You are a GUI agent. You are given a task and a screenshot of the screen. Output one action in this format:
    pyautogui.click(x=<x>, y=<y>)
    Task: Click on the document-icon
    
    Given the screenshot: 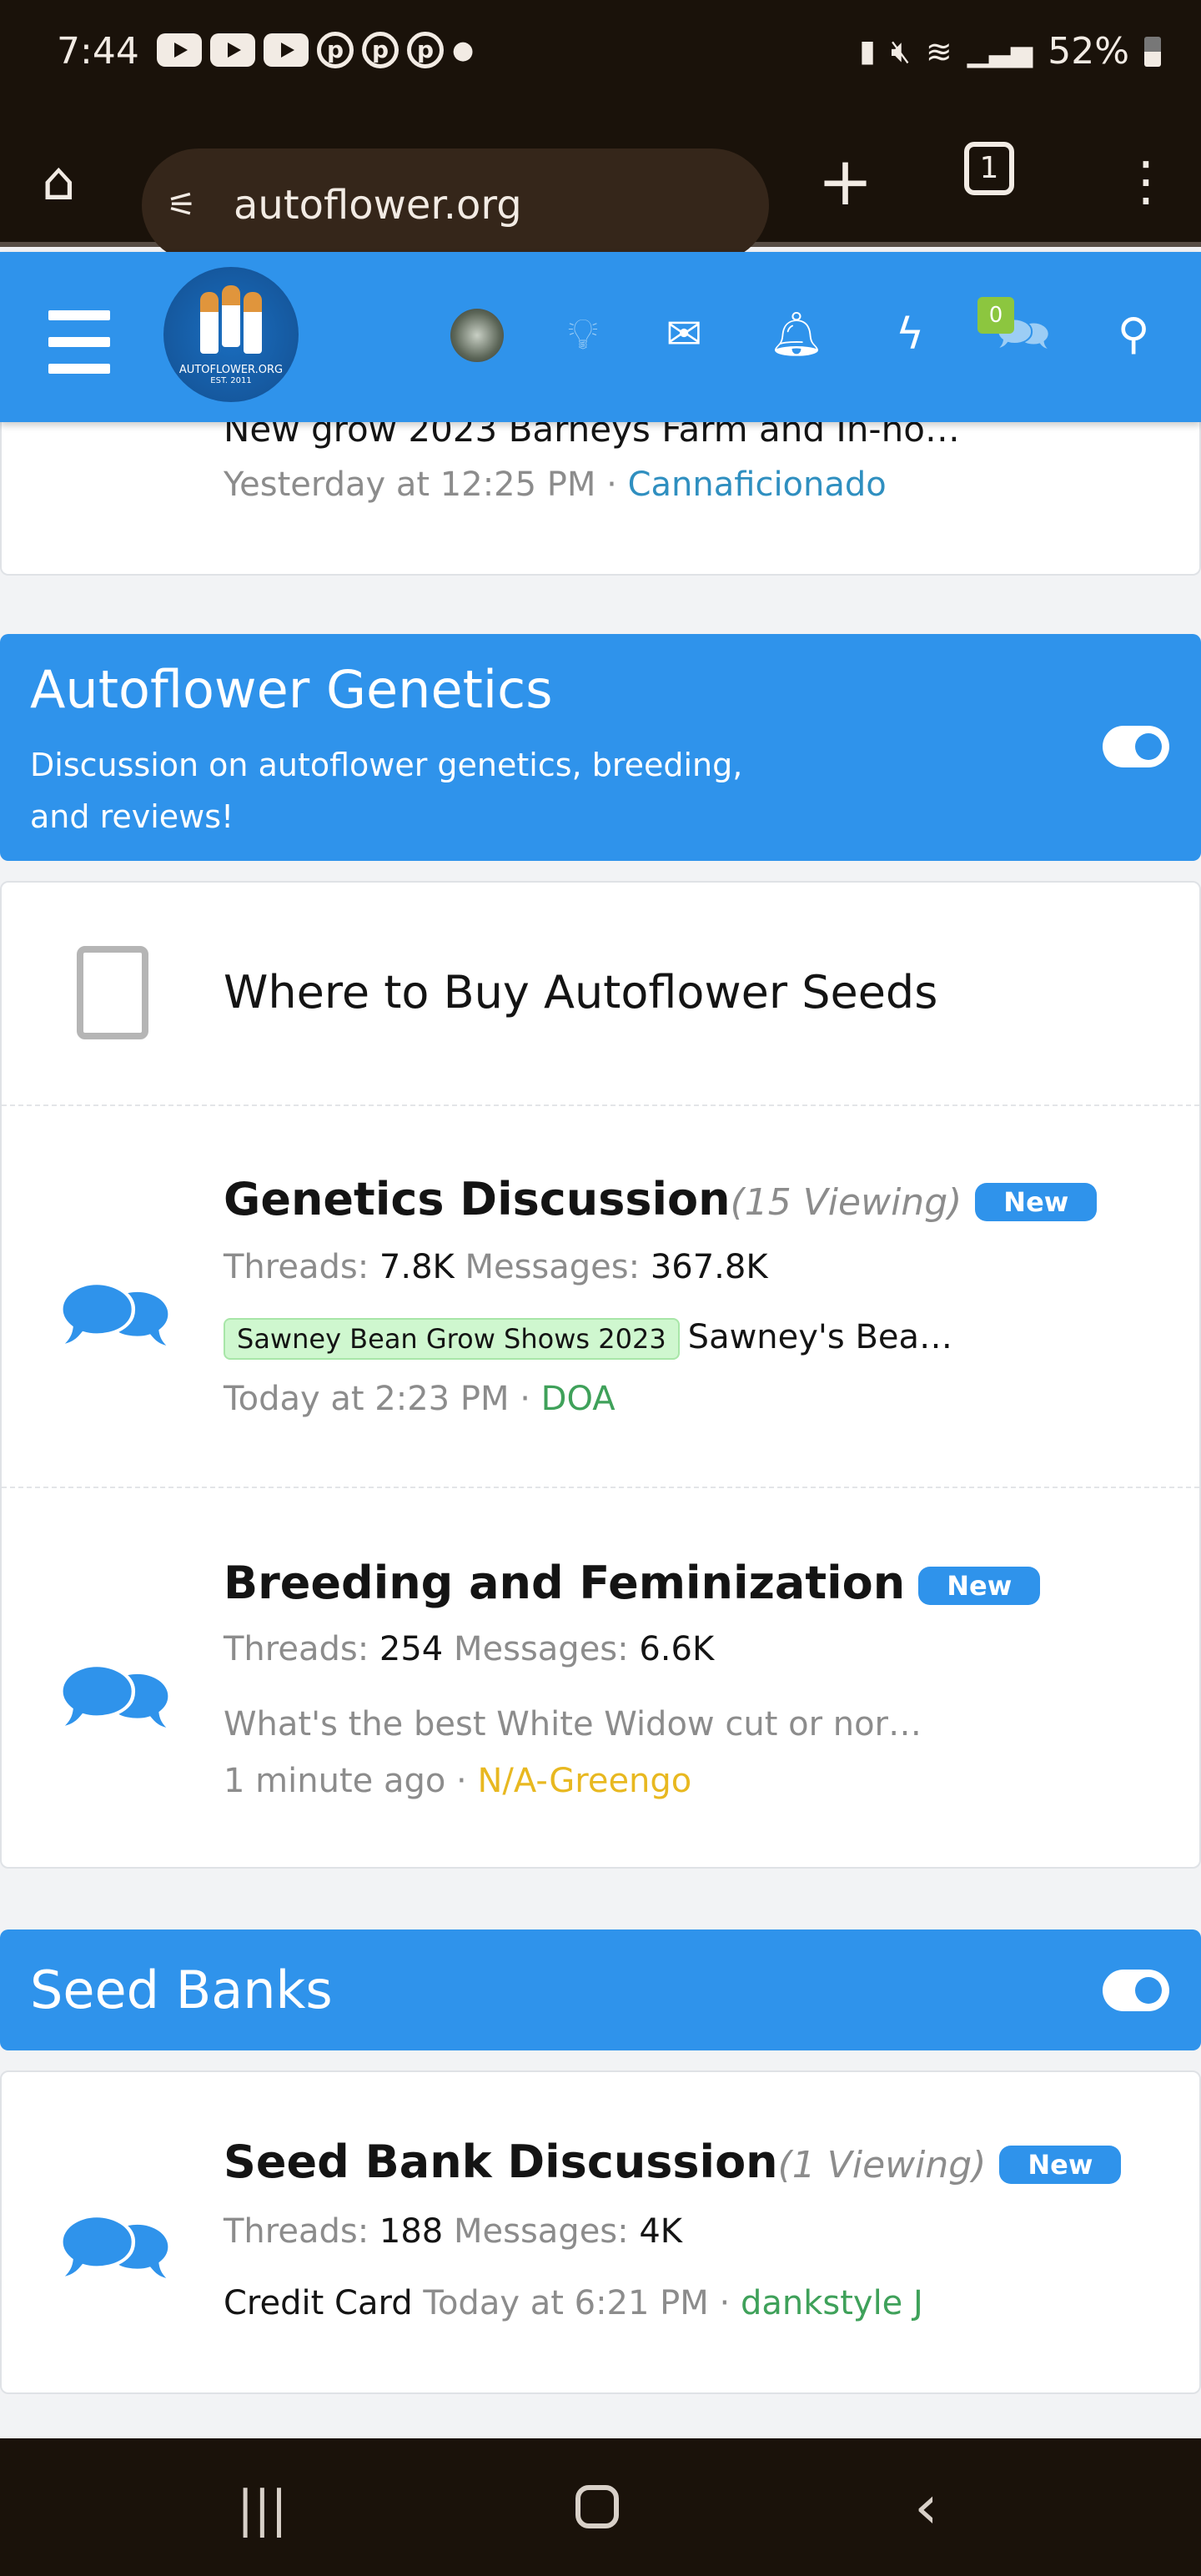 What is the action you would take?
    pyautogui.click(x=113, y=992)
    